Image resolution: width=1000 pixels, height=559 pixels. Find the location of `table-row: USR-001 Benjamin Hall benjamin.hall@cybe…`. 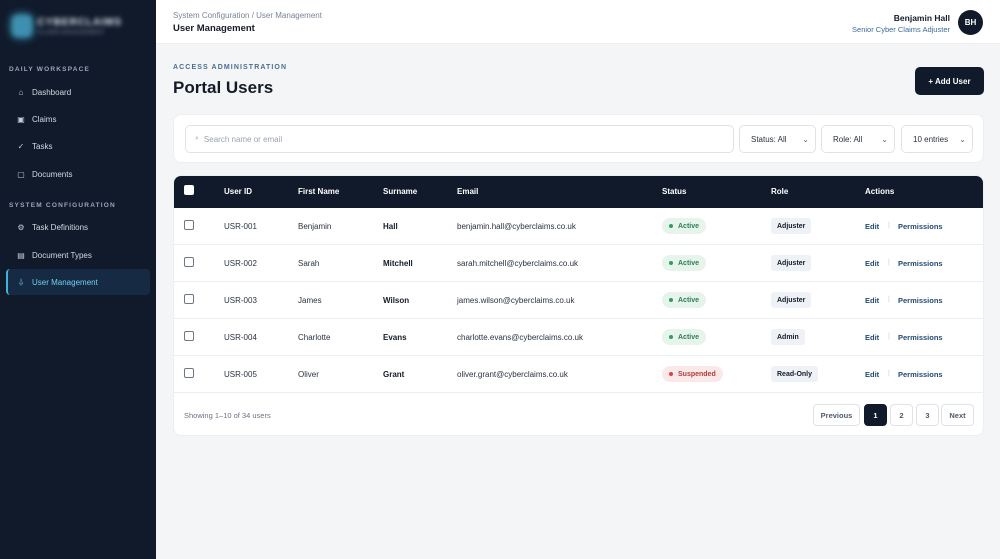

table-row: USR-001 Benjamin Hall benjamin.hall@cybe… is located at coordinates (578, 226).